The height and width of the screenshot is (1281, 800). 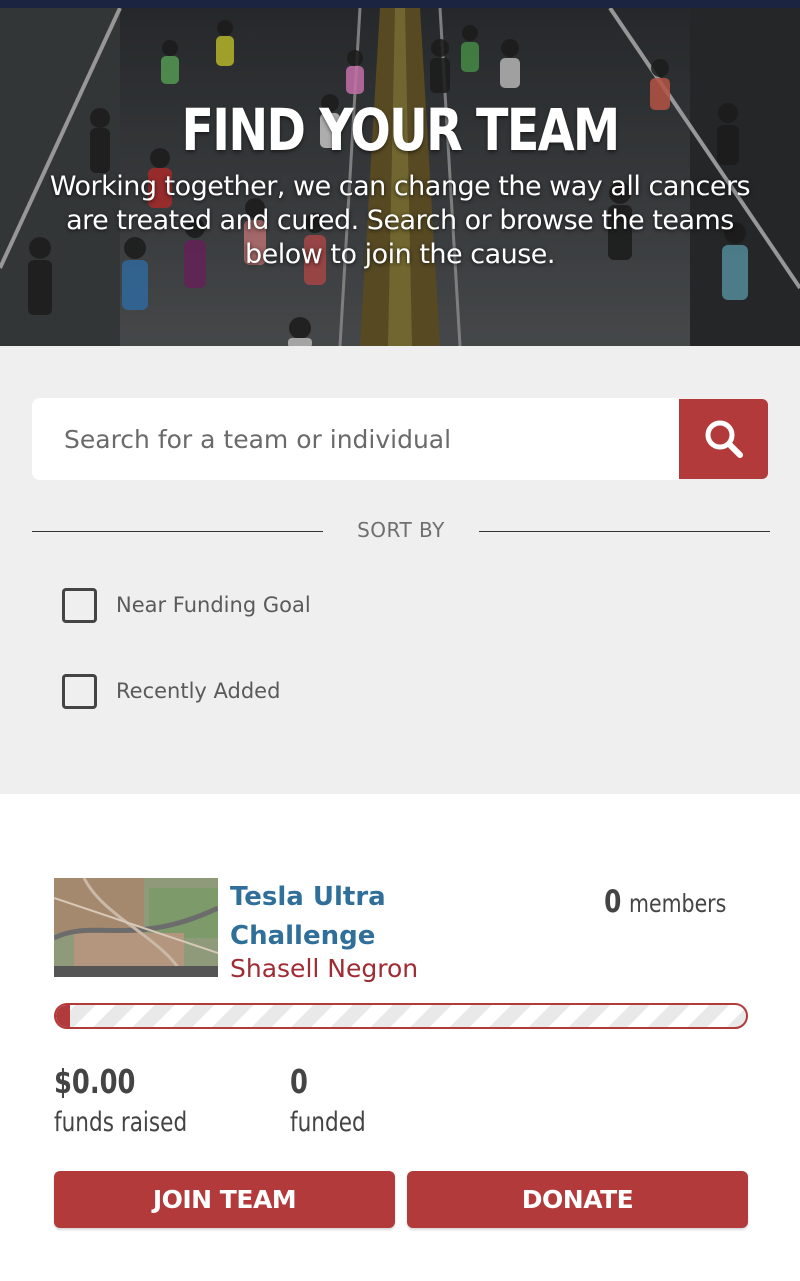 I want to click on donate-button: DONATE, so click(x=577, y=1199).